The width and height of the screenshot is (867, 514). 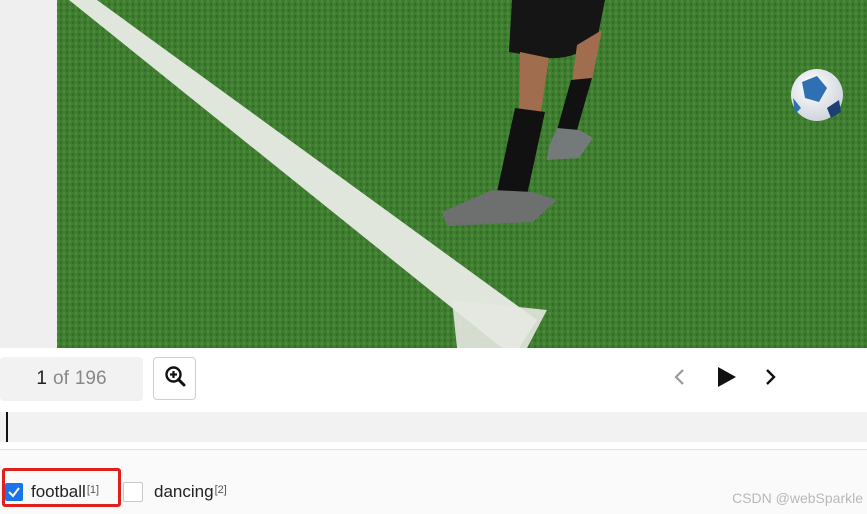 I want to click on play-button, so click(x=726, y=379).